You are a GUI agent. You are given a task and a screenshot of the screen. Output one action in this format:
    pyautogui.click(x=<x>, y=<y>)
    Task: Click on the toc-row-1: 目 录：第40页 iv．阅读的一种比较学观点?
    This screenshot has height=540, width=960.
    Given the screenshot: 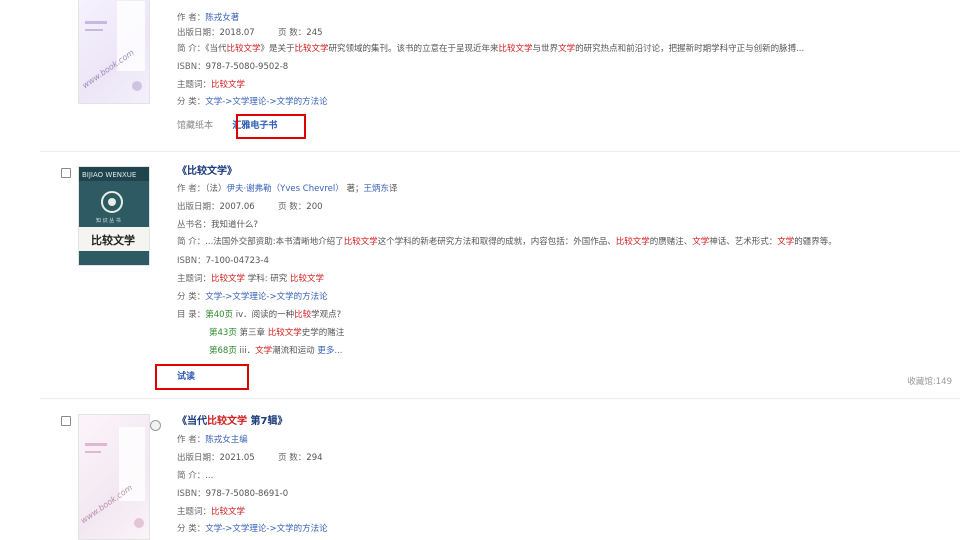 What is the action you would take?
    pyautogui.click(x=259, y=315)
    